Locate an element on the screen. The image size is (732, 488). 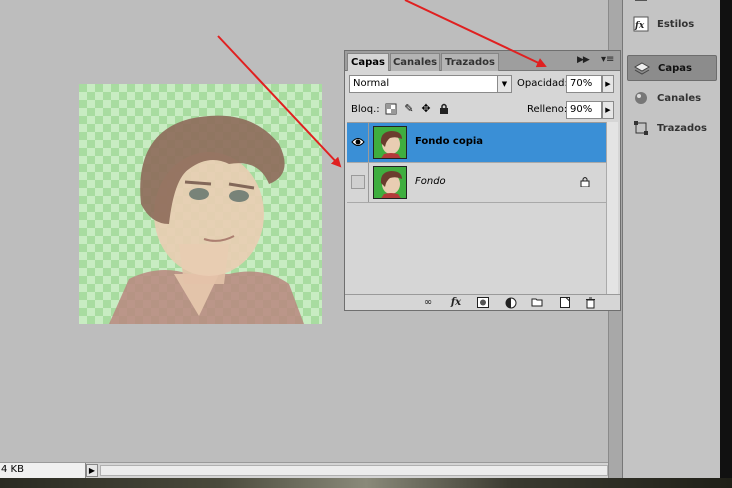
panel-tab-bar: Capas Canales Trazados ▶▶ ▾≡ is located at coordinates (482, 61).